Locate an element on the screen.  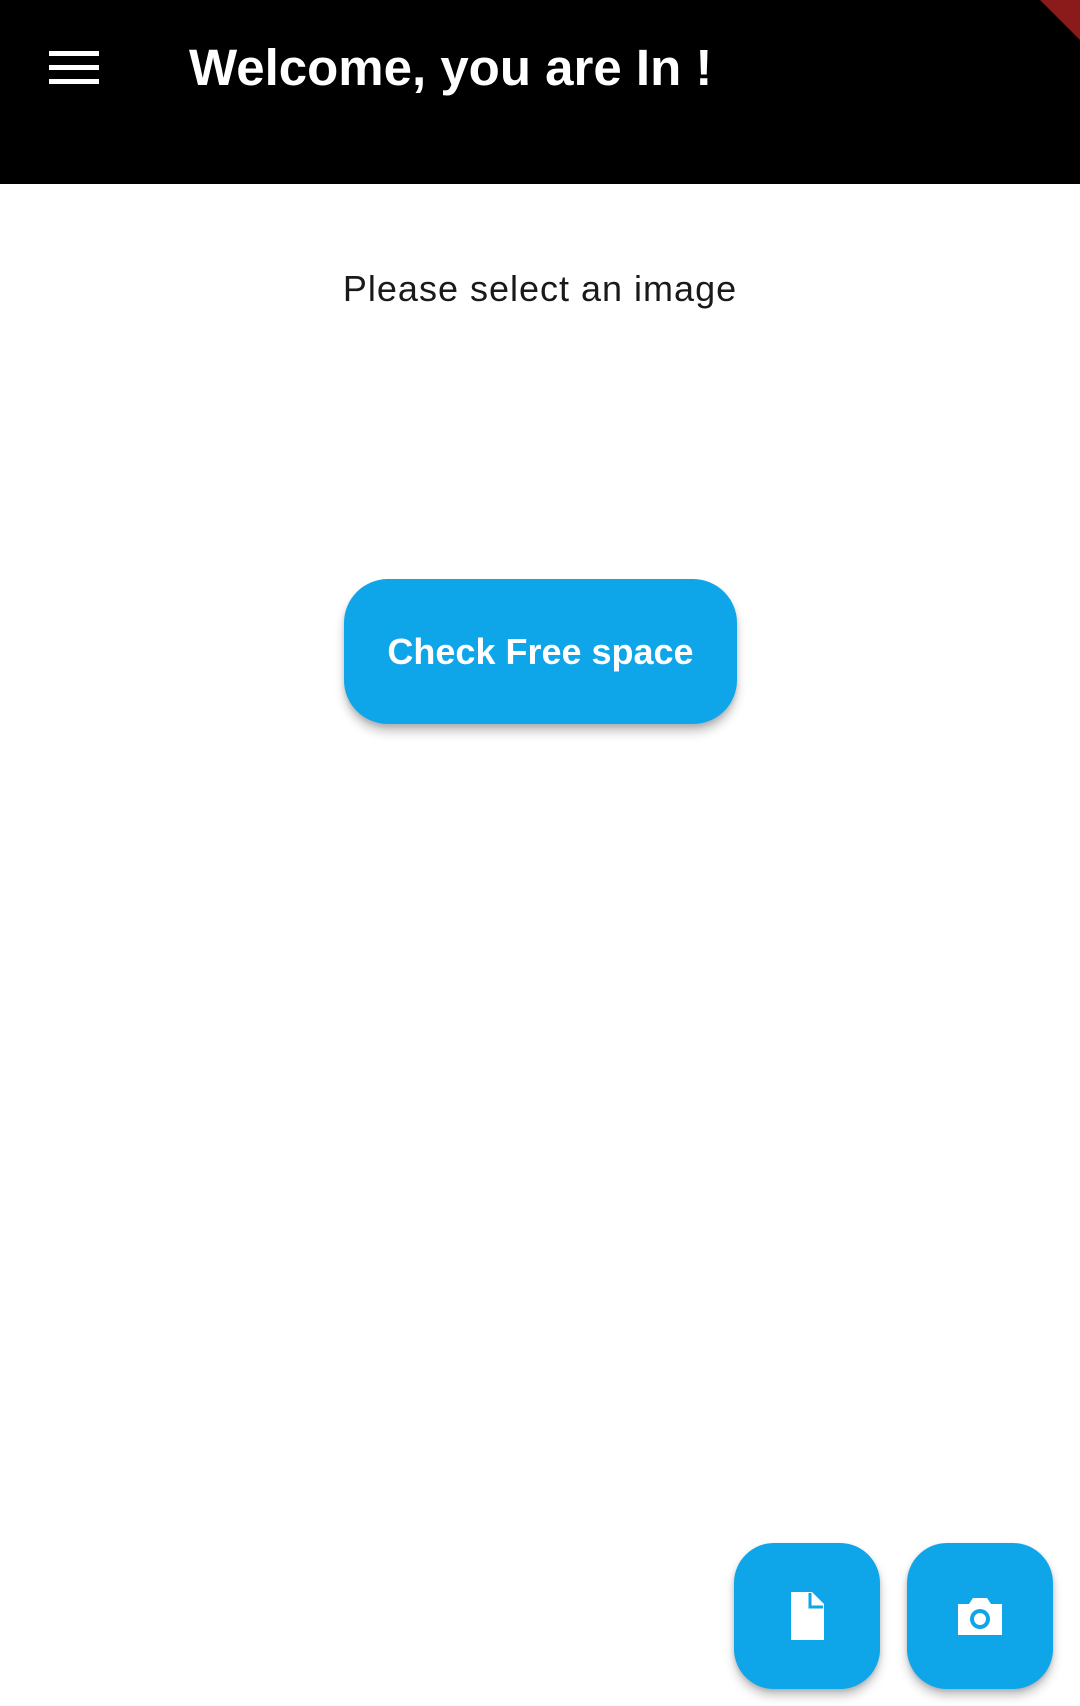
menu-button is located at coordinates (74, 68).